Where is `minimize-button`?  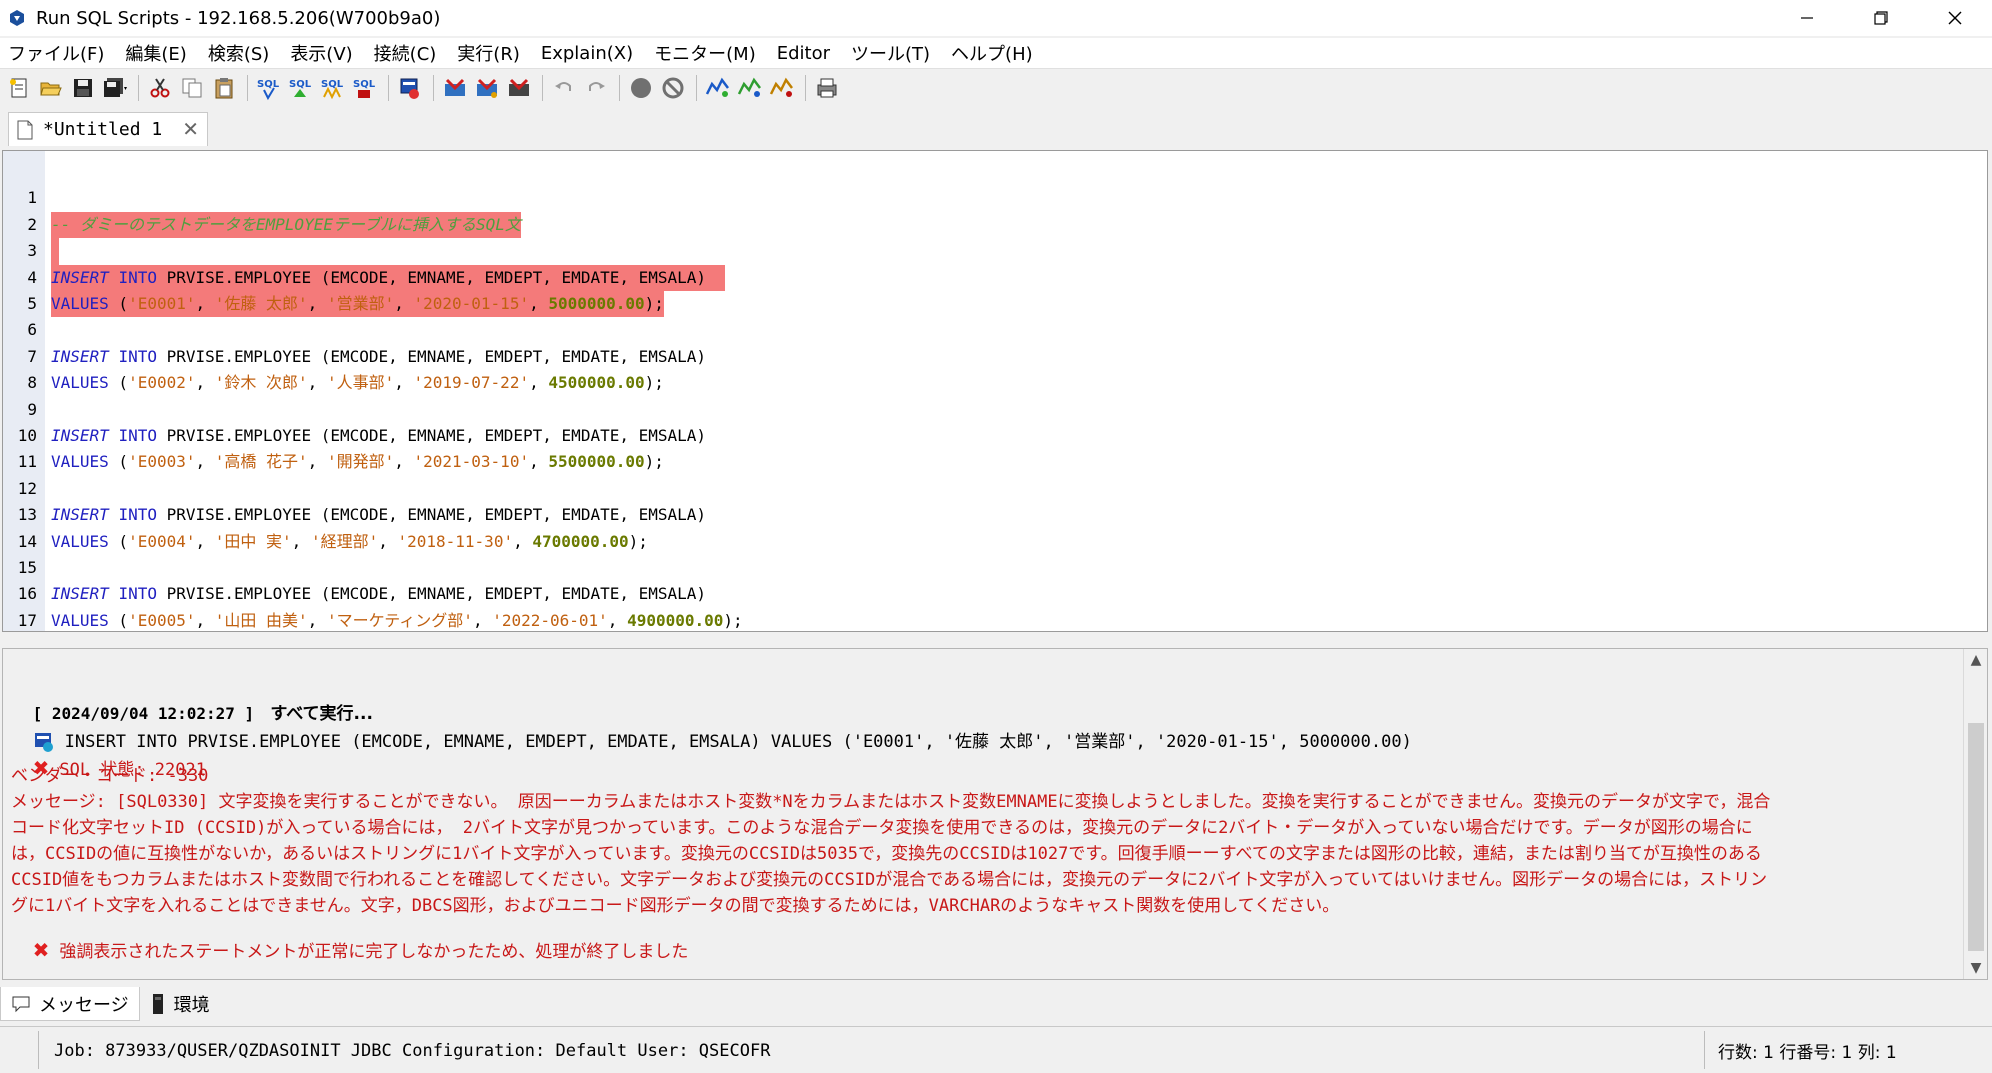
minimize-button is located at coordinates (1807, 18).